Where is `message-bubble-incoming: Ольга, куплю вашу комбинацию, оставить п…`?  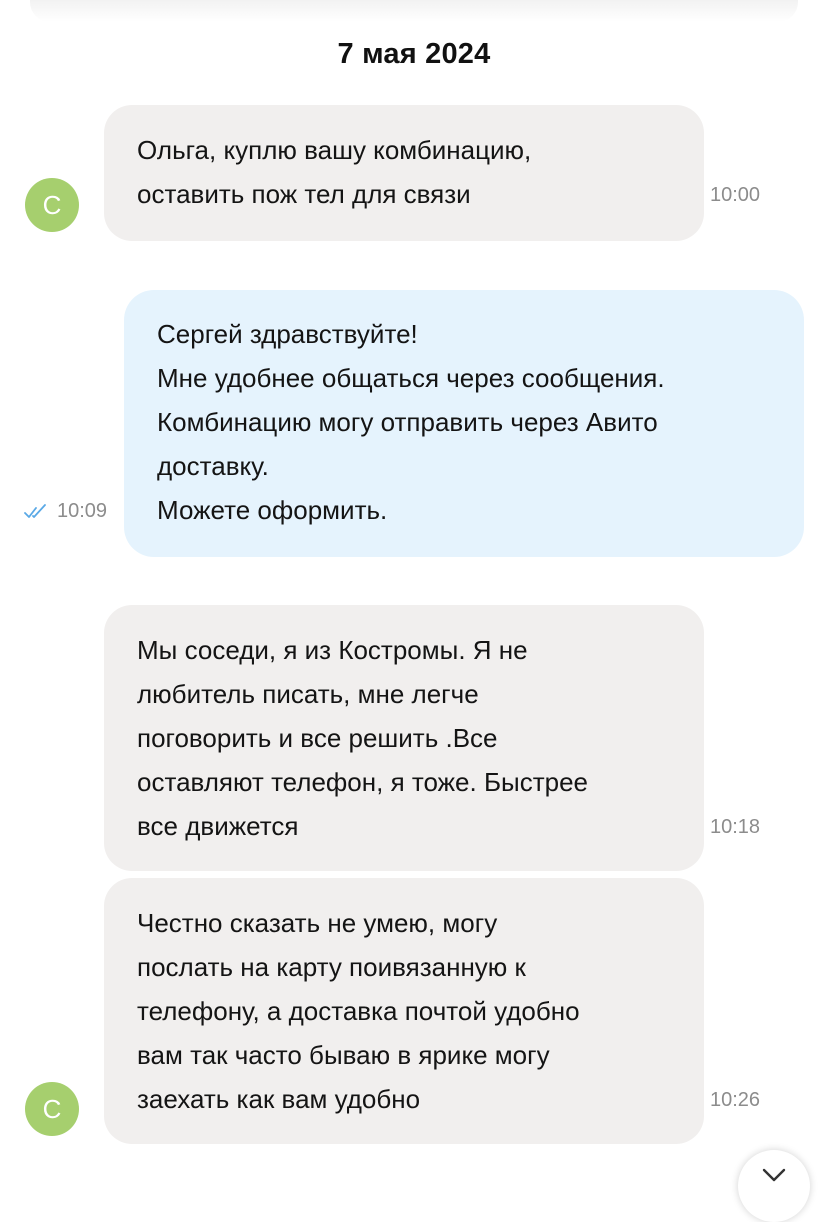 message-bubble-incoming: Ольга, куплю вашу комбинацию, оставить п… is located at coordinates (404, 173).